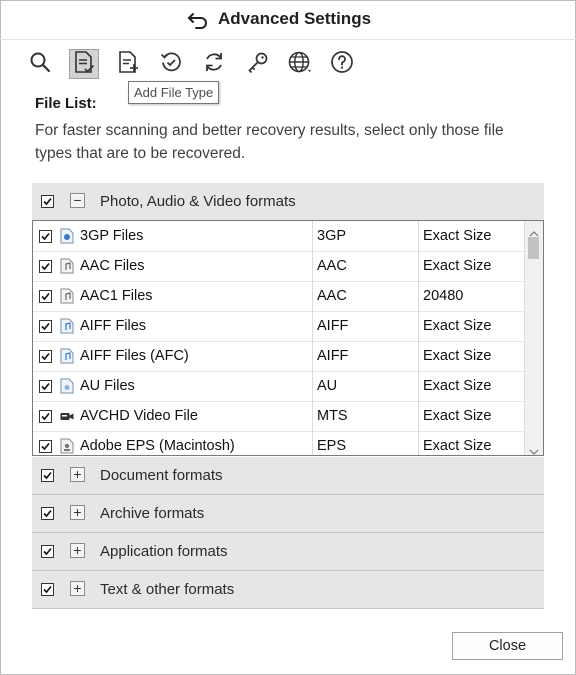 This screenshot has height=675, width=576. What do you see at coordinates (198, 201) in the screenshot?
I see `group-label: Photo, Audio & Video formats` at bounding box center [198, 201].